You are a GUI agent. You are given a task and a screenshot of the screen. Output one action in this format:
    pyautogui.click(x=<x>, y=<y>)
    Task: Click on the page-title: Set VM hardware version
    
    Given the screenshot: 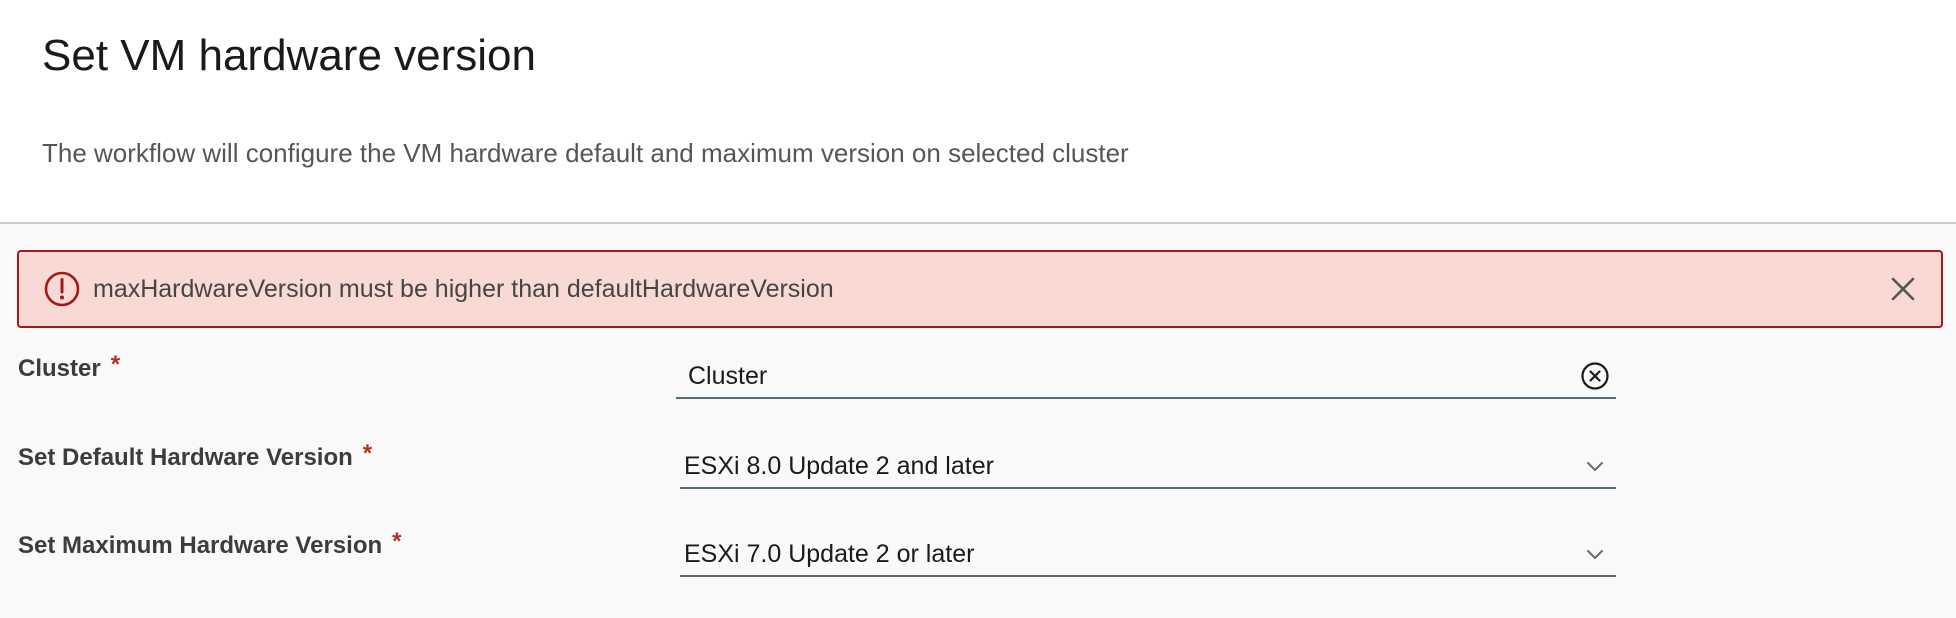 What is the action you would take?
    pyautogui.click(x=289, y=55)
    